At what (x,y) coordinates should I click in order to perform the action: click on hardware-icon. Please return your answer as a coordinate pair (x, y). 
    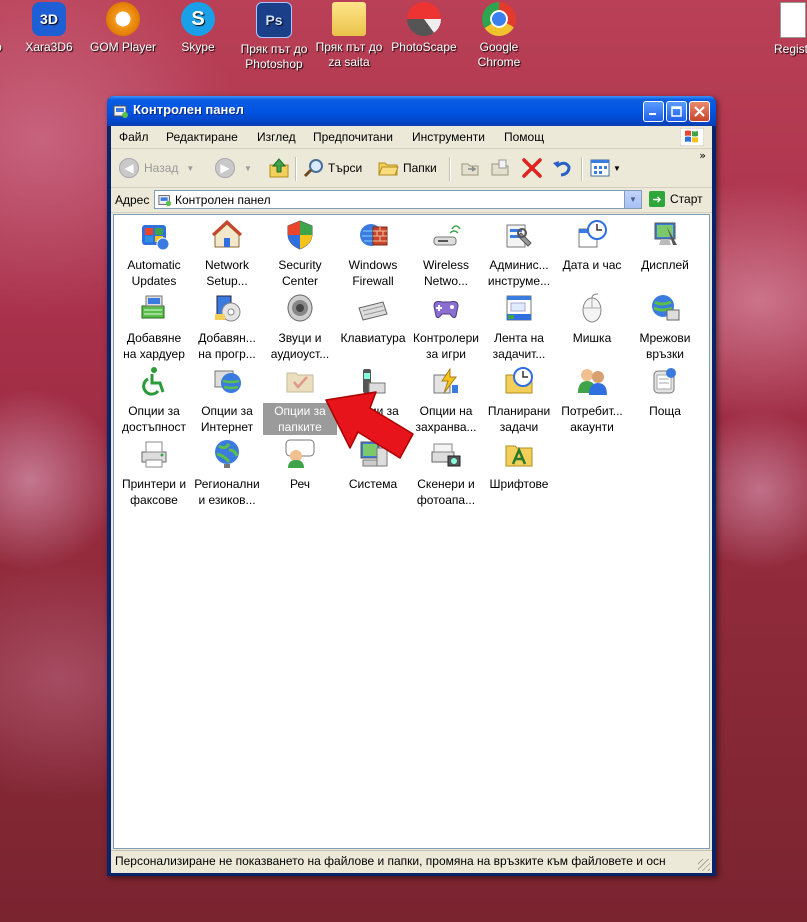
    Looking at the image, I should click on (153, 307).